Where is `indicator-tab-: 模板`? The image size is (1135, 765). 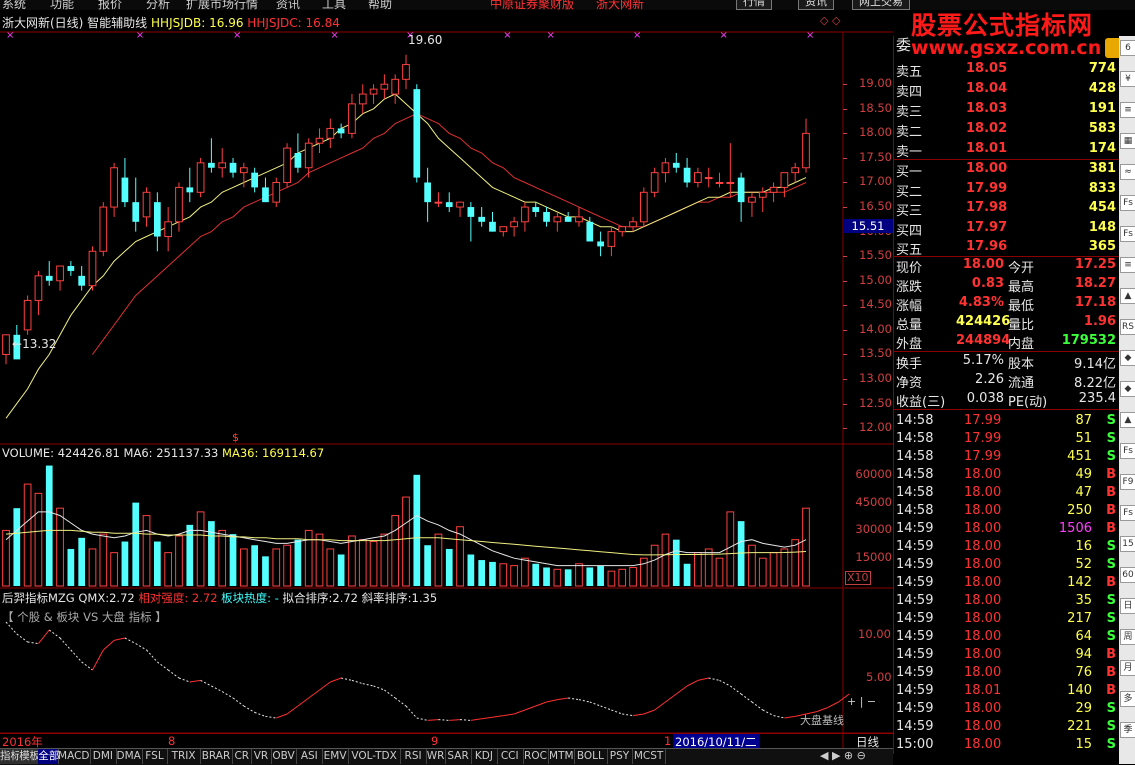
indicator-tab-: 模板 is located at coordinates (29, 756).